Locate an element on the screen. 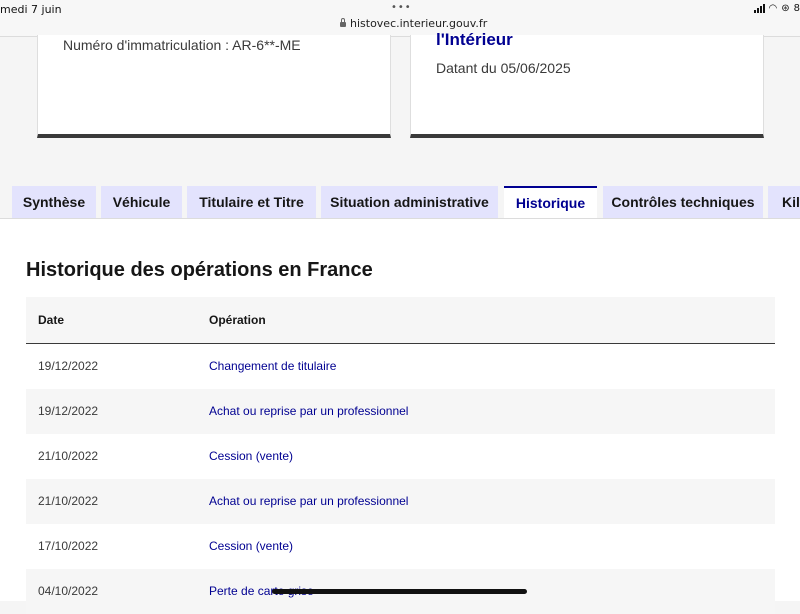 The width and height of the screenshot is (800, 614). multitasking-dots-icon: ••• is located at coordinates (401, 7).